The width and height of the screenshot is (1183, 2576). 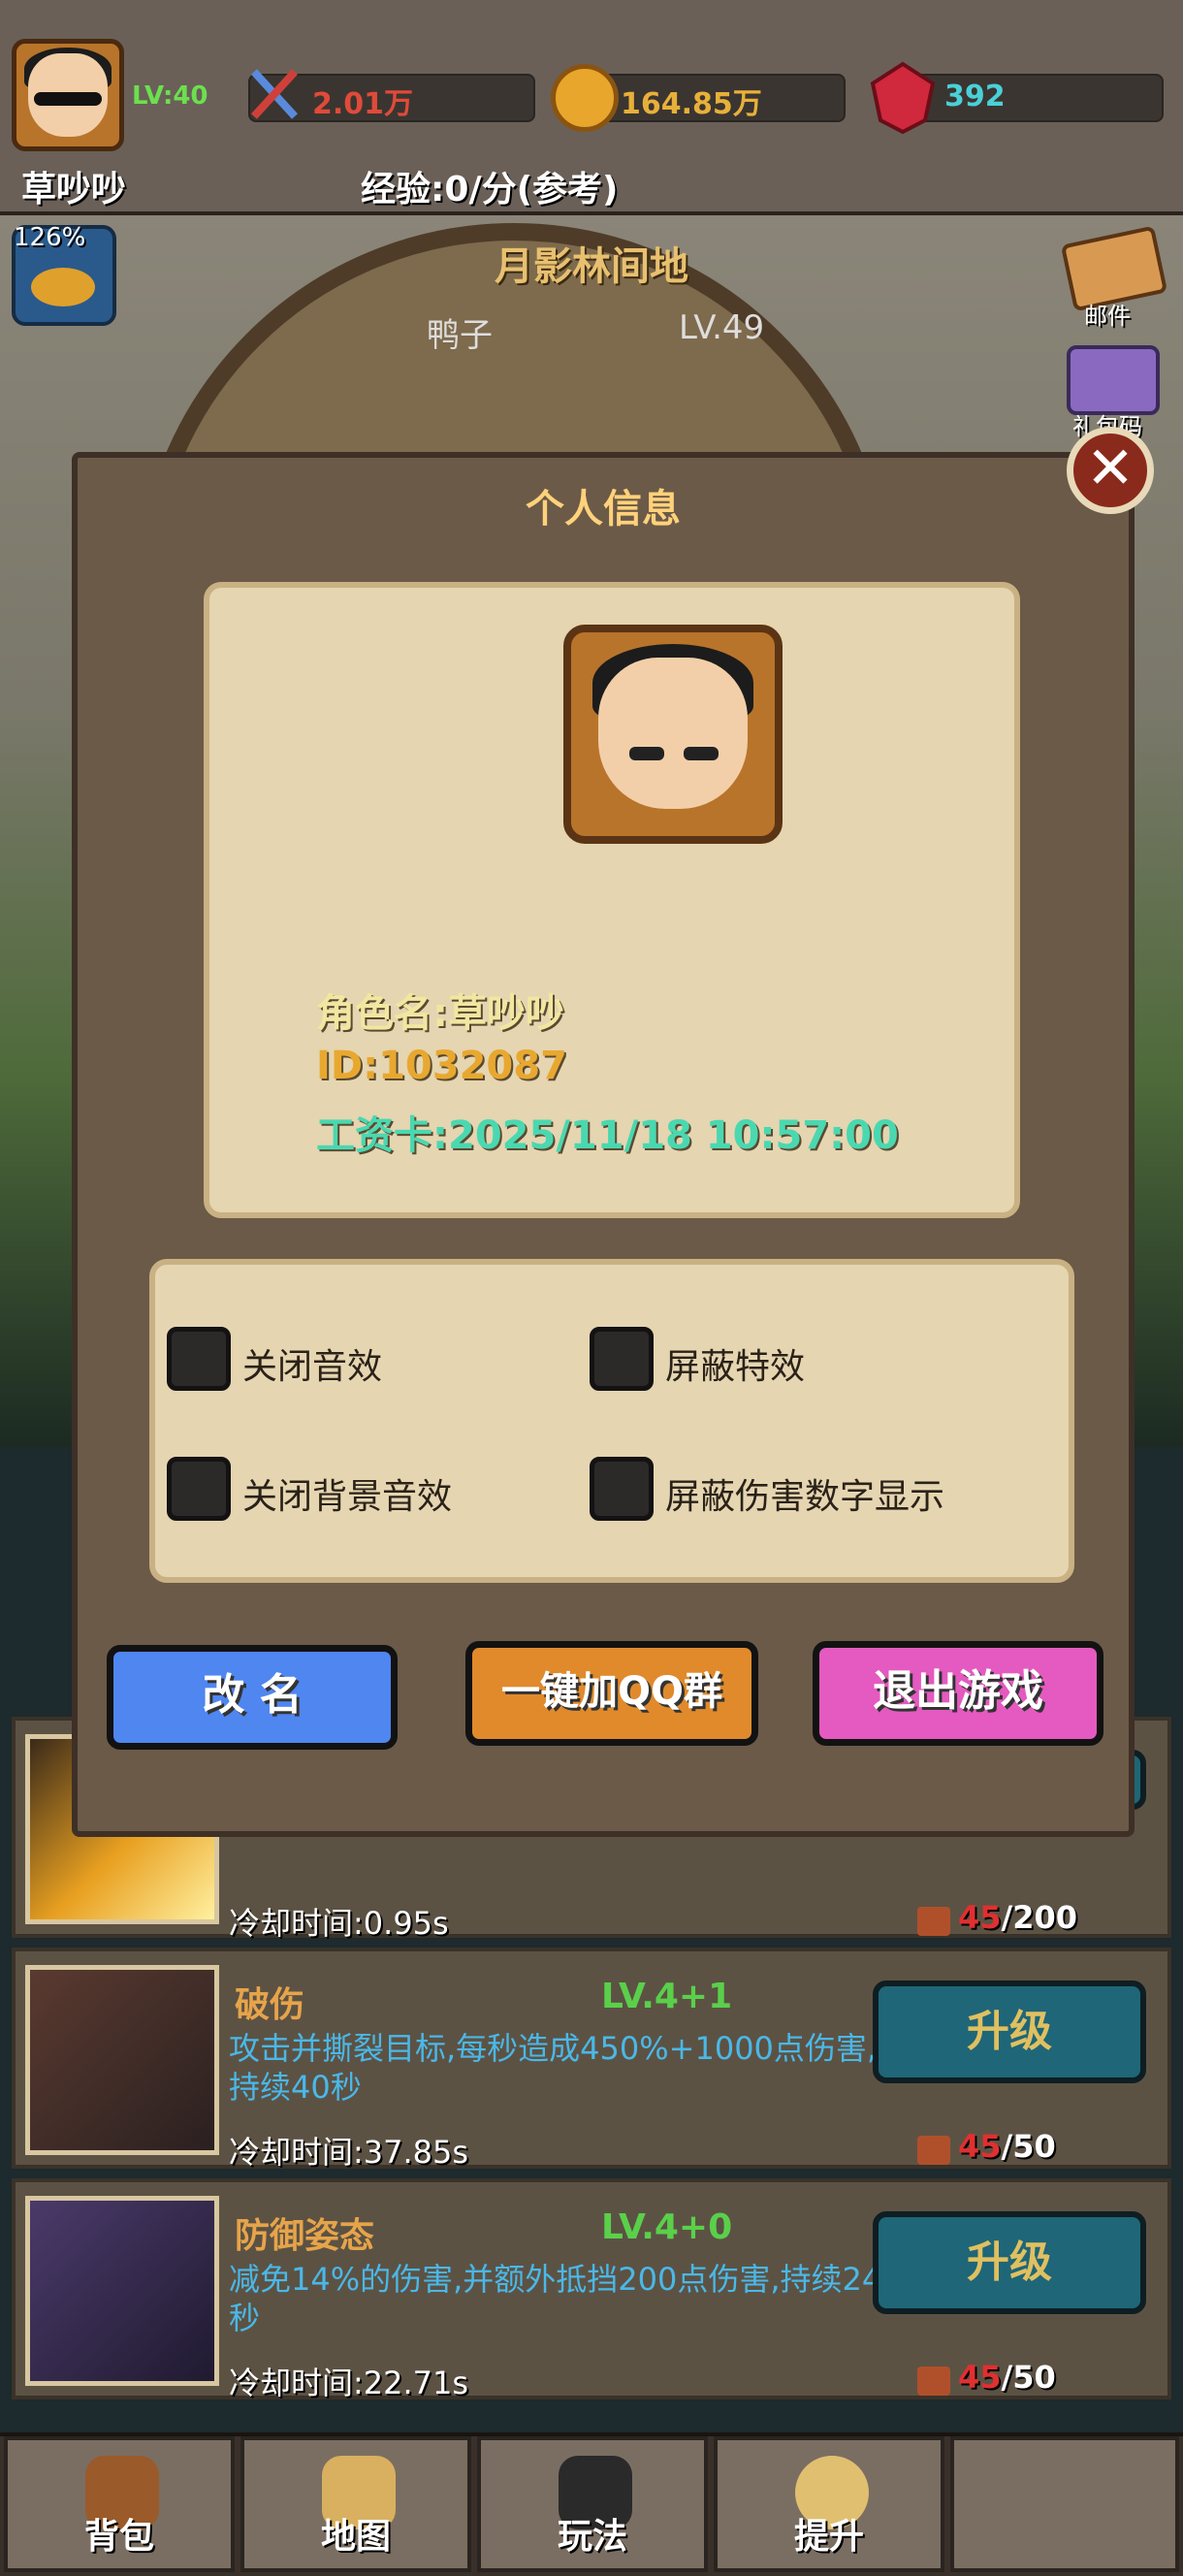 What do you see at coordinates (975, 96) in the screenshot?
I see `gem-value: 392` at bounding box center [975, 96].